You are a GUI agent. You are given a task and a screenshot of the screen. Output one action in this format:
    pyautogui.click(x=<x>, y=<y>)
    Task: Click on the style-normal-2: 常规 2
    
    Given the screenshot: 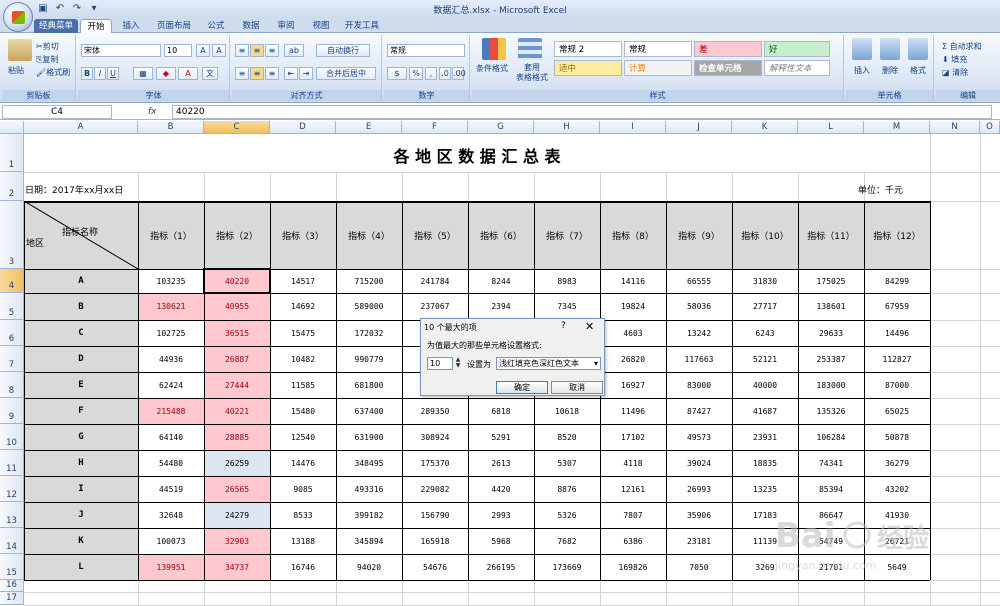 What is the action you would take?
    pyautogui.click(x=588, y=49)
    